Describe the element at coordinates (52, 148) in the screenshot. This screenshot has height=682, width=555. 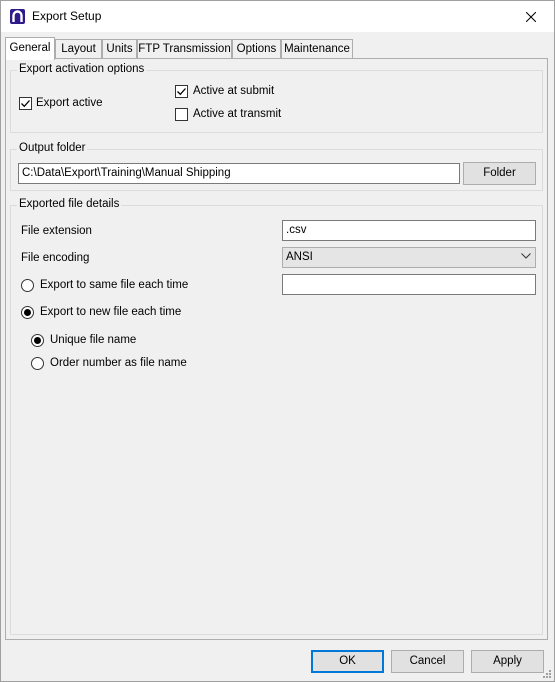
I see `output-folder-group-label: Output folder` at that location.